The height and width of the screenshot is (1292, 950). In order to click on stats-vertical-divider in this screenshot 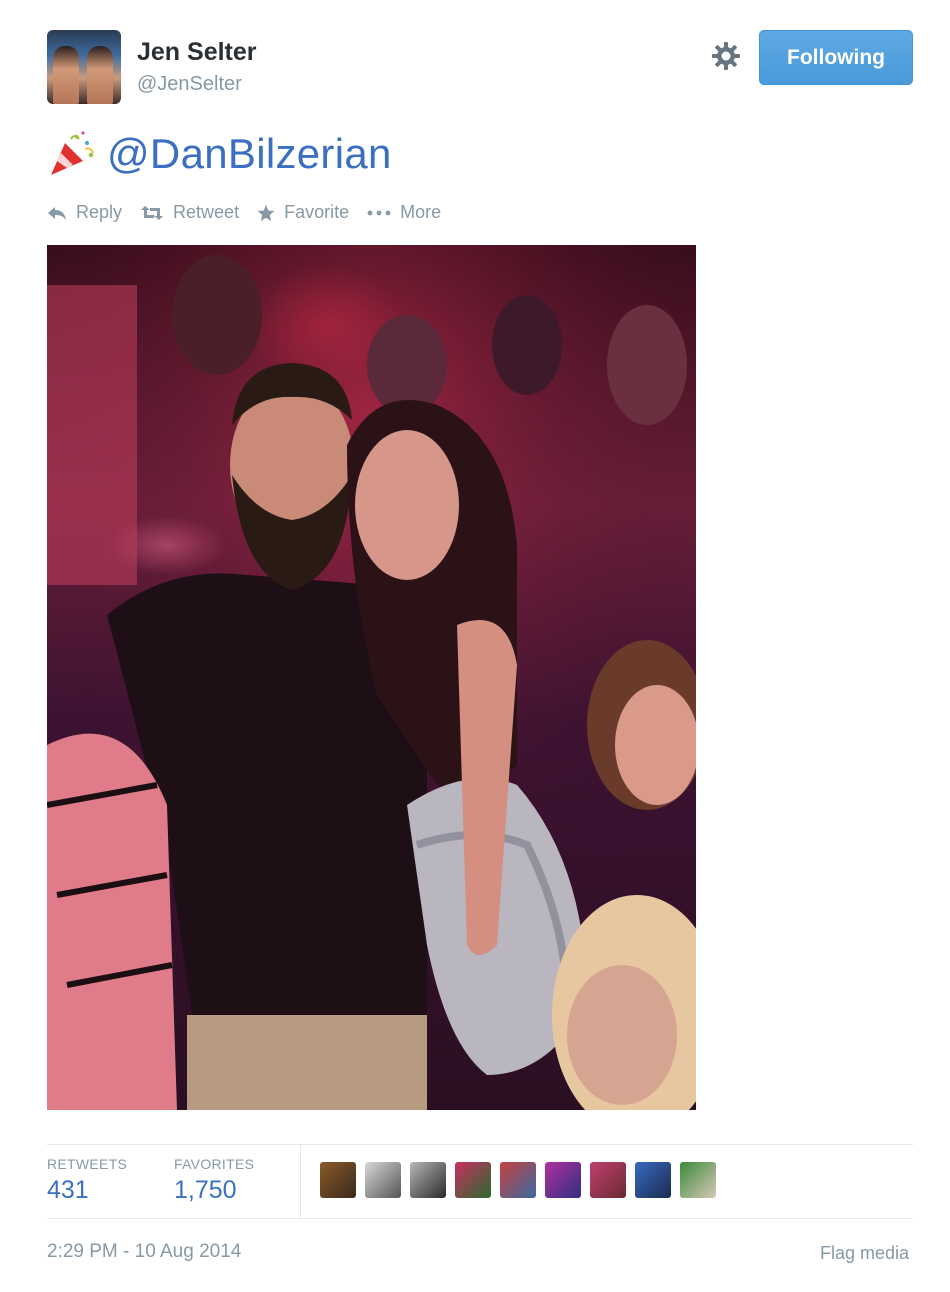, I will do `click(300, 1181)`.